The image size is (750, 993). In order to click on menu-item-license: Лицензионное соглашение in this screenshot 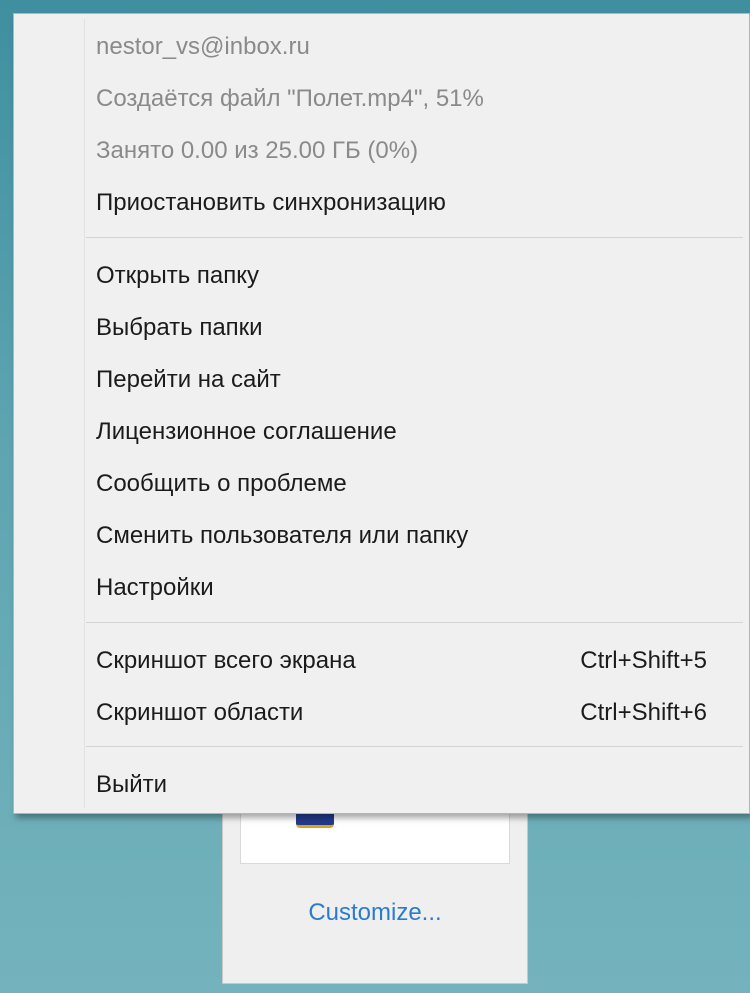, I will do `click(381, 432)`.